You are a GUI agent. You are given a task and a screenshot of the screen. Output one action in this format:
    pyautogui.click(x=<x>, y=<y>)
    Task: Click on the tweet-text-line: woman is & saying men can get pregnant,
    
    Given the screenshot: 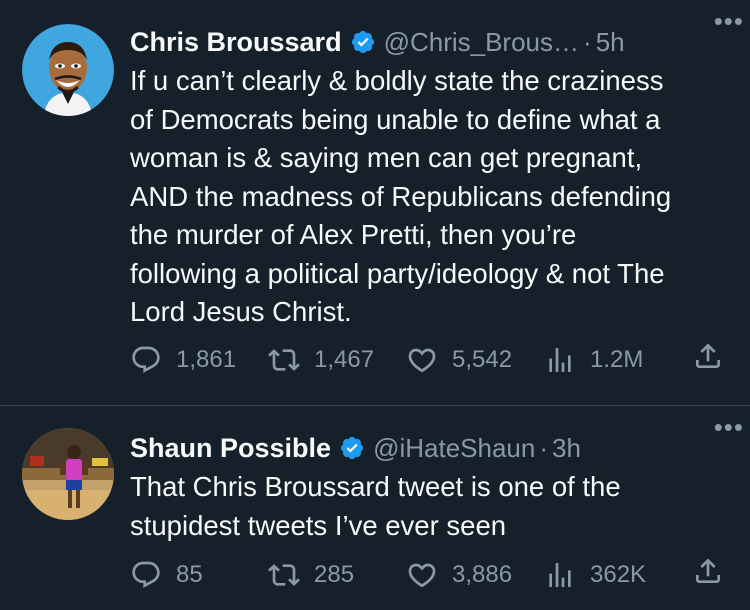 What is the action you would take?
    pyautogui.click(x=386, y=157)
    